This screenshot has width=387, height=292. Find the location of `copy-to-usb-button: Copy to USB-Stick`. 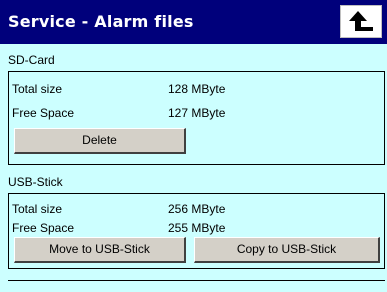

copy-to-usb-button: Copy to USB-Stick is located at coordinates (287, 250).